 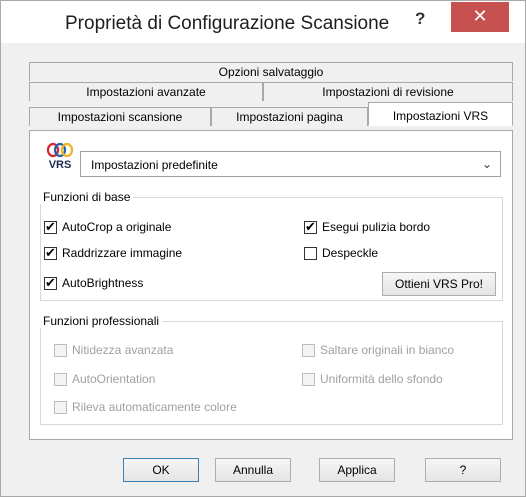 What do you see at coordinates (161, 470) in the screenshot?
I see `ok-button: OK` at bounding box center [161, 470].